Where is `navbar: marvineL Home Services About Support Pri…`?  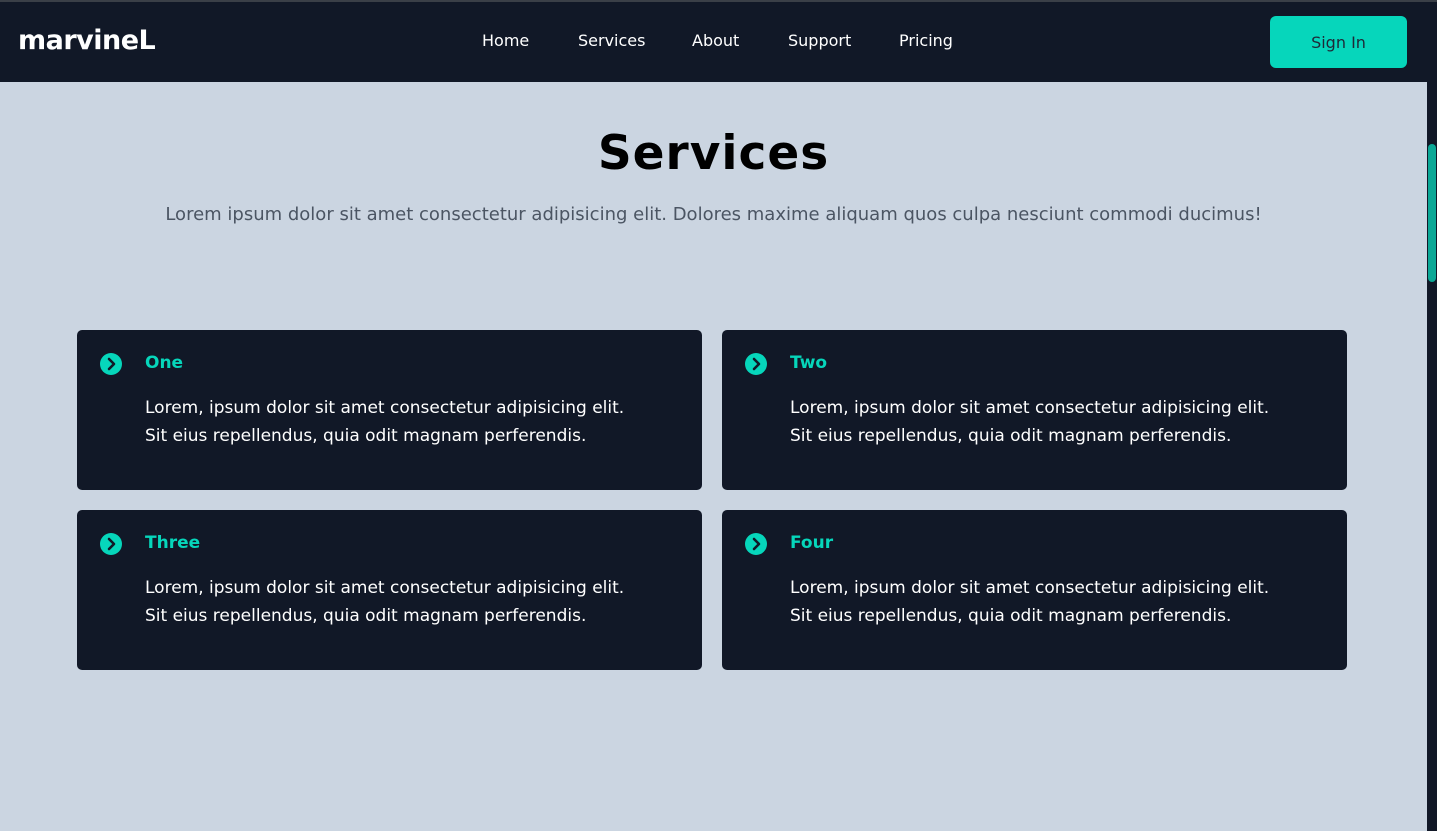
navbar: marvineL Home Services About Support Pri… is located at coordinates (713, 42).